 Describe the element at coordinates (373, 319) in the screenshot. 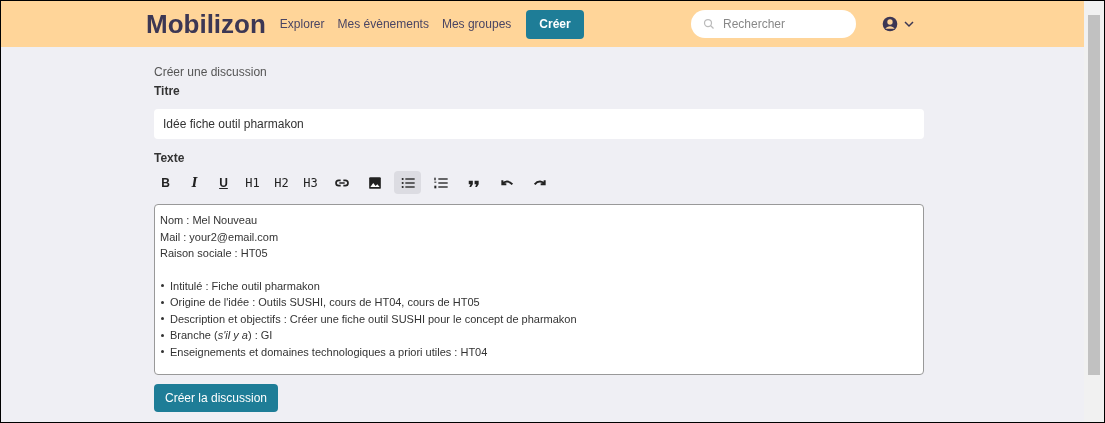

I see `list-item-text: Description et objectifs : Créer une fiche outil SUSHI pour le concept de pharmakon` at that location.